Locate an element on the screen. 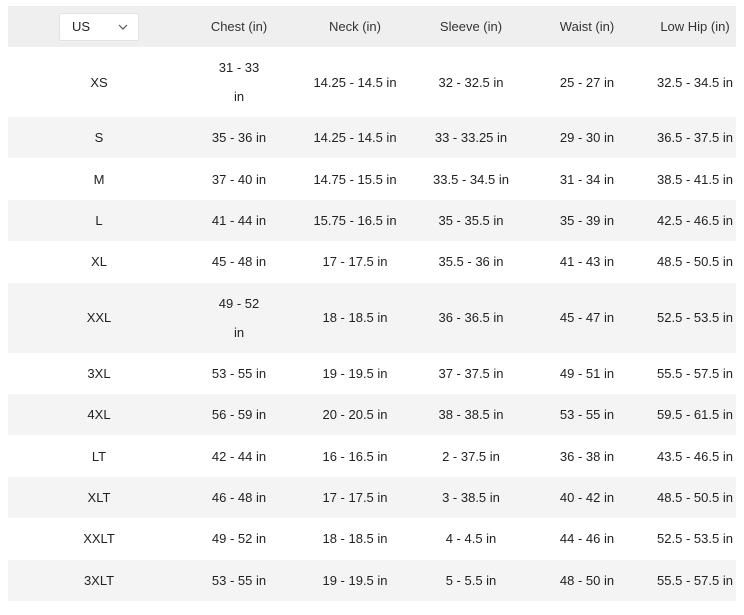 This screenshot has width=744, height=615. size-label: XL is located at coordinates (99, 262).